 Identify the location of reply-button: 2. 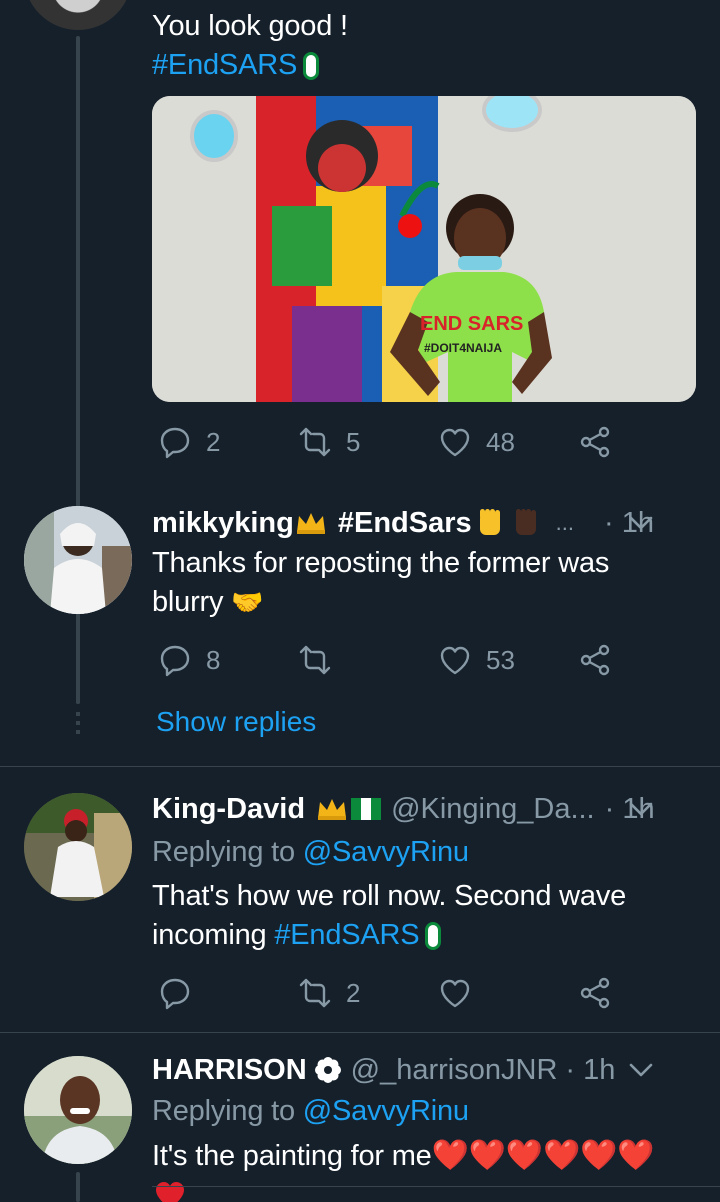
(189, 442).